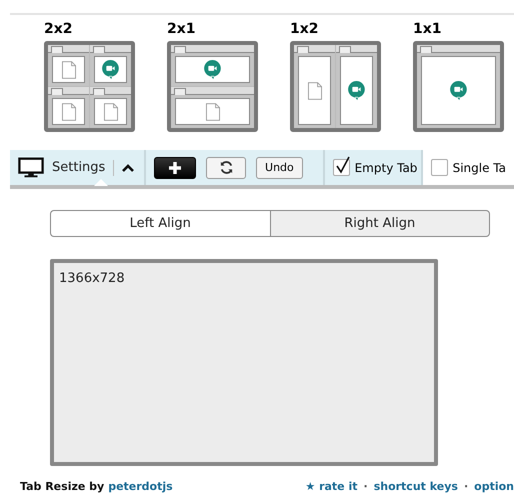  What do you see at coordinates (92, 278) in the screenshot?
I see `resolution-label: 1366x728` at bounding box center [92, 278].